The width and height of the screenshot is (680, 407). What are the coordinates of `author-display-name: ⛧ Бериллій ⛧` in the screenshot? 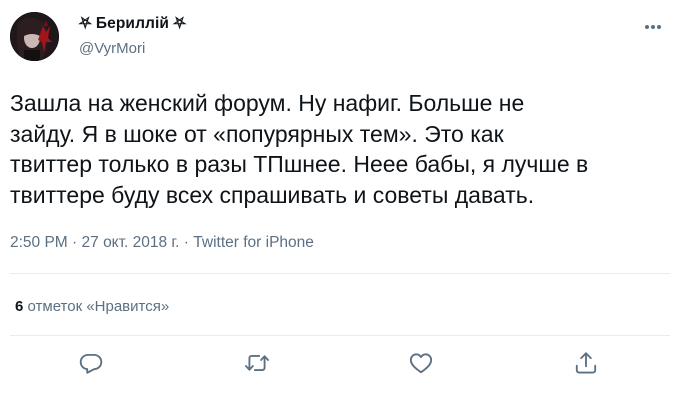 It's located at (132, 24).